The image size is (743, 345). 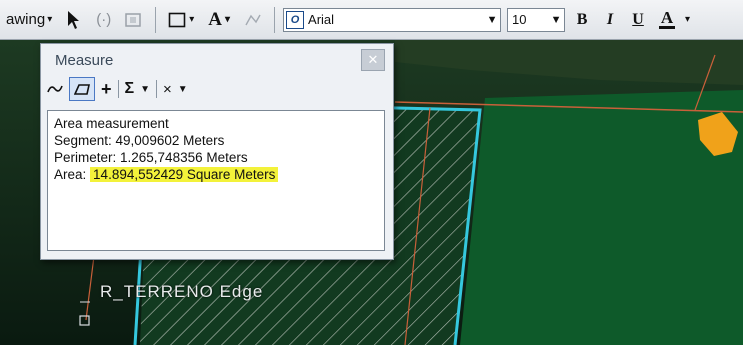 What do you see at coordinates (217, 60) in the screenshot?
I see `measure-titlebar: Measure ✕` at bounding box center [217, 60].